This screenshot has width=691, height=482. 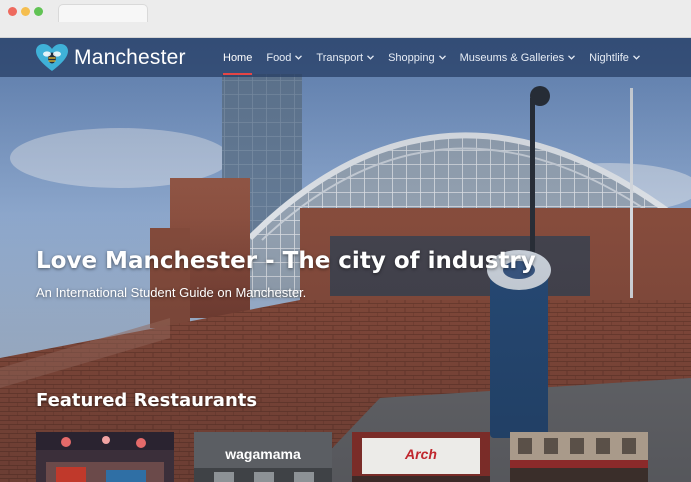 What do you see at coordinates (38, 11) in the screenshot?
I see `maximize-window-dot` at bounding box center [38, 11].